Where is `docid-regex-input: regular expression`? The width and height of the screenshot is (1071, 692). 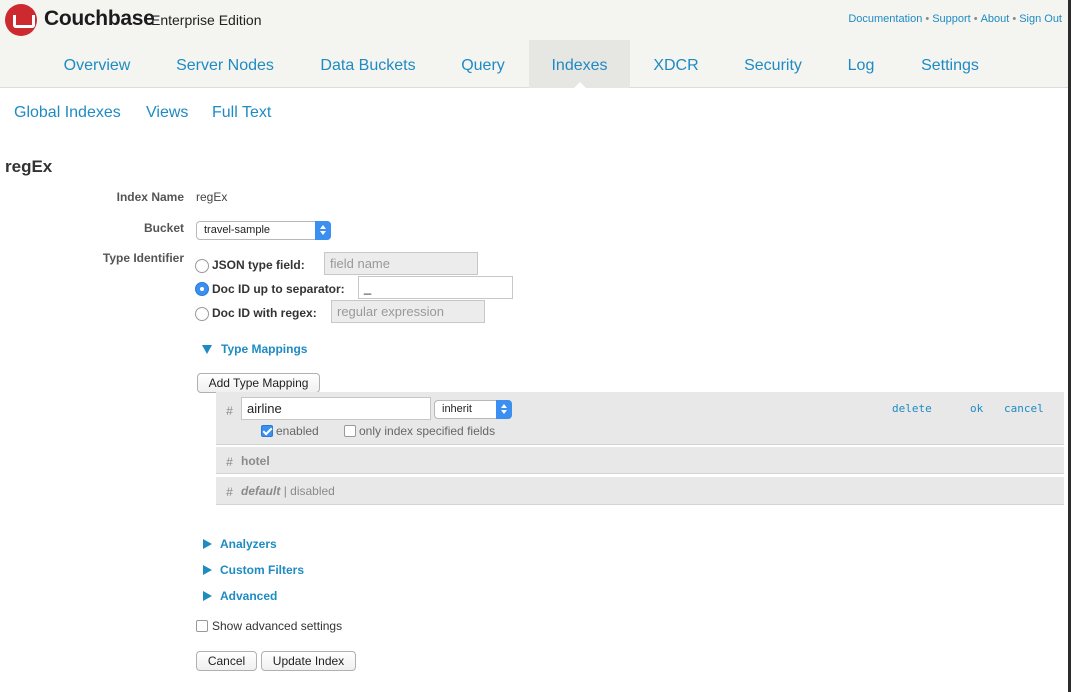
docid-regex-input: regular expression is located at coordinates (408, 311).